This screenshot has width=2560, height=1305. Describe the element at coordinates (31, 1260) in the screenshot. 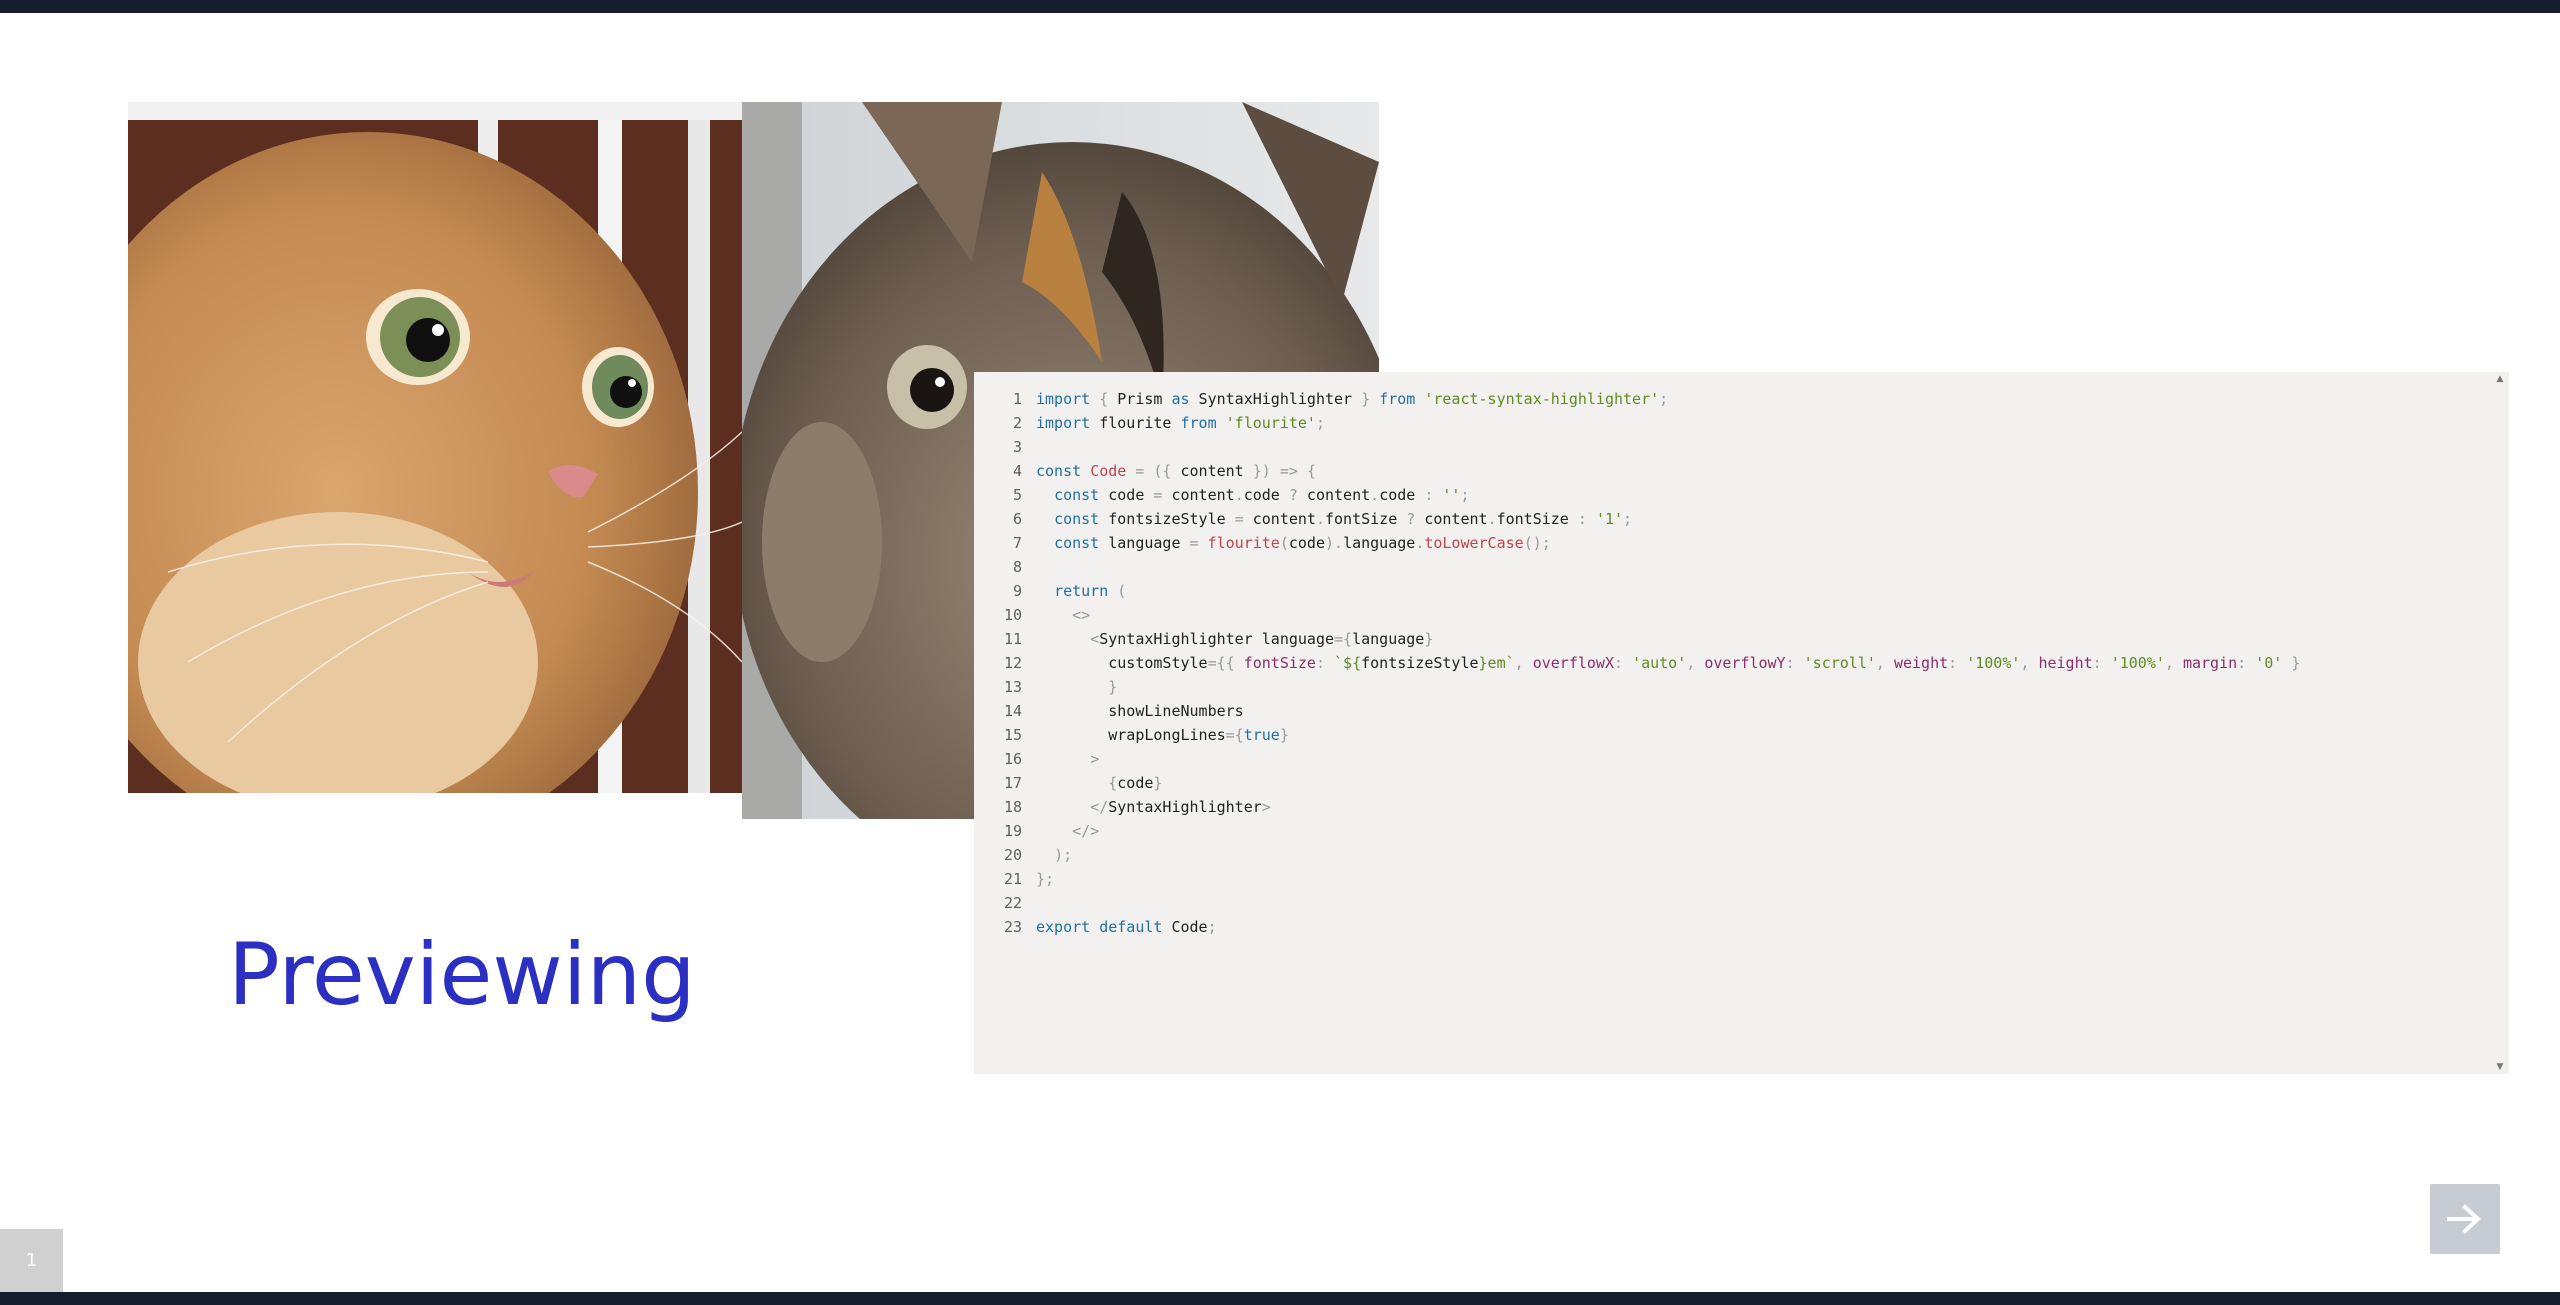

I see `page-number: 1` at that location.